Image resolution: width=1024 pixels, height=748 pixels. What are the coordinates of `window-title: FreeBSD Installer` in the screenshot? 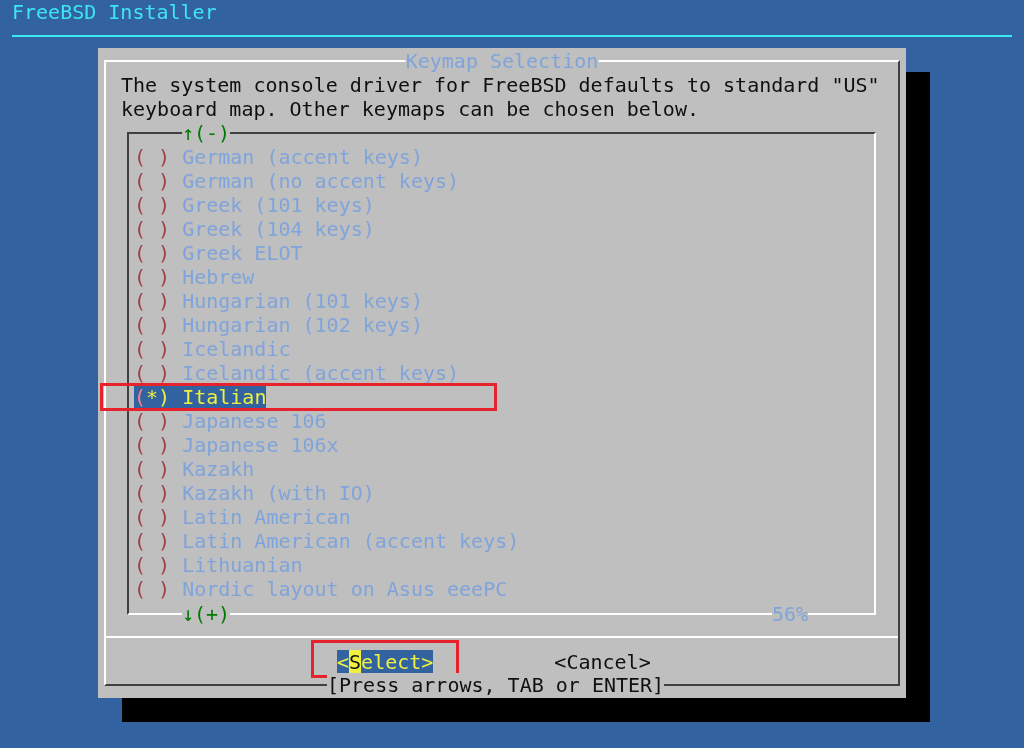 It's located at (114, 12).